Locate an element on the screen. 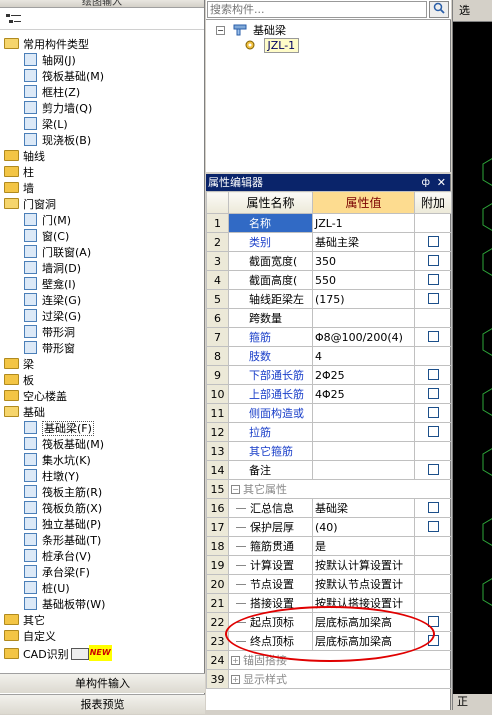 The image size is (492, 715). tree-item: 剪力墙(Q) is located at coordinates (102, 109).